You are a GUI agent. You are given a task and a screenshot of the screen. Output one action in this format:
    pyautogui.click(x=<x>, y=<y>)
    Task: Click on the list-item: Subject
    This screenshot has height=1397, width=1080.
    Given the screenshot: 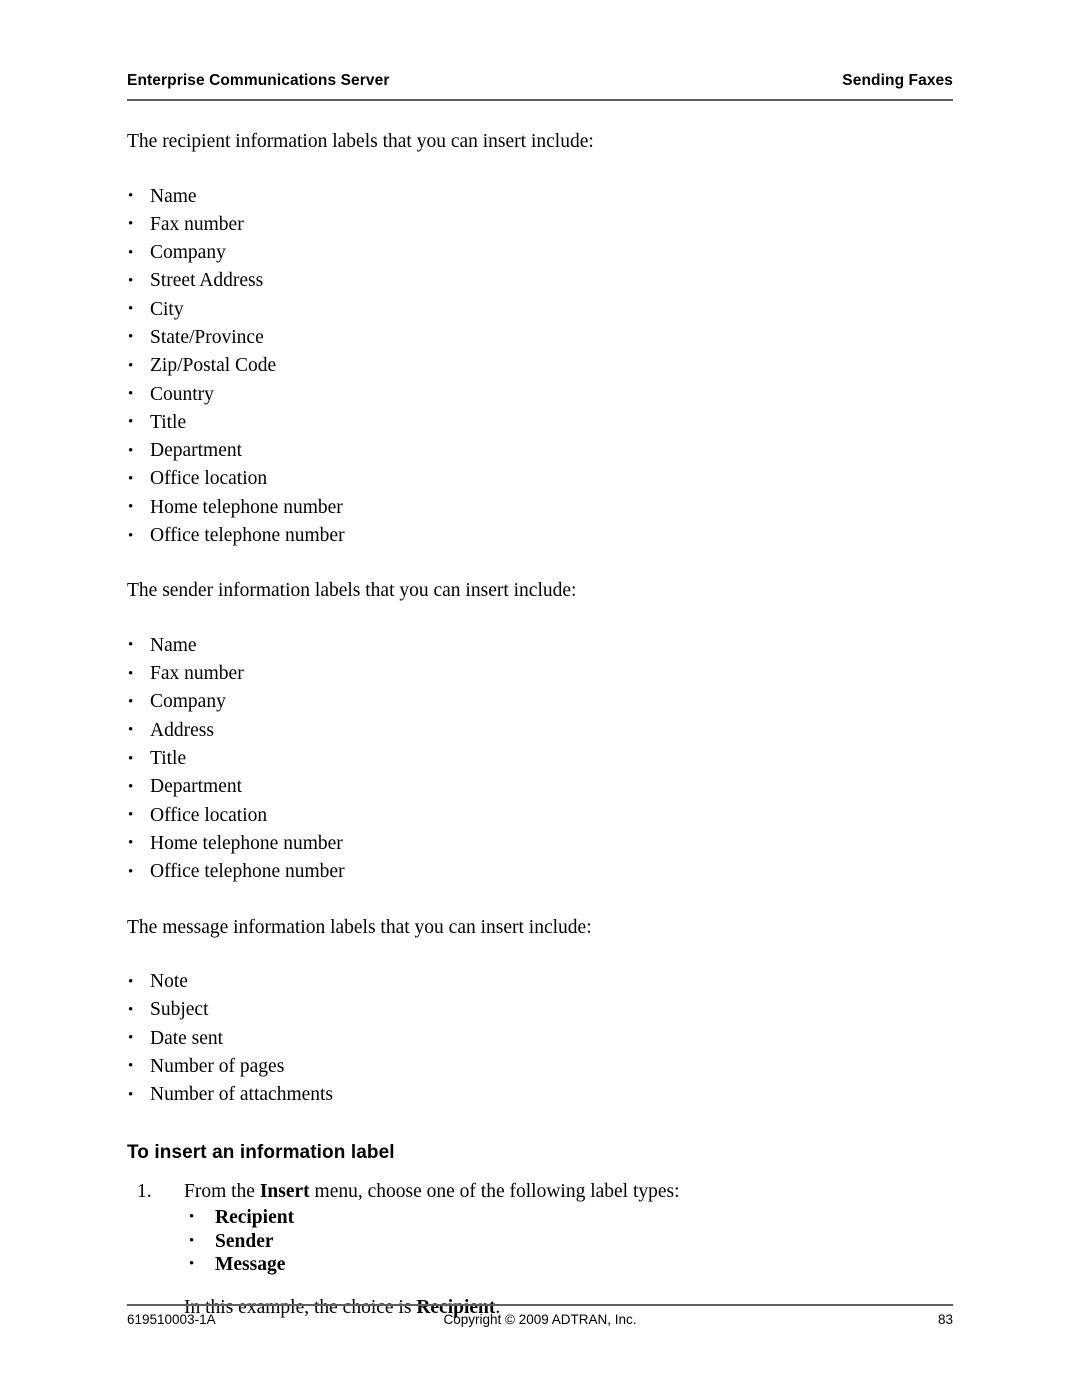 What is the action you would take?
    pyautogui.click(x=540, y=1010)
    